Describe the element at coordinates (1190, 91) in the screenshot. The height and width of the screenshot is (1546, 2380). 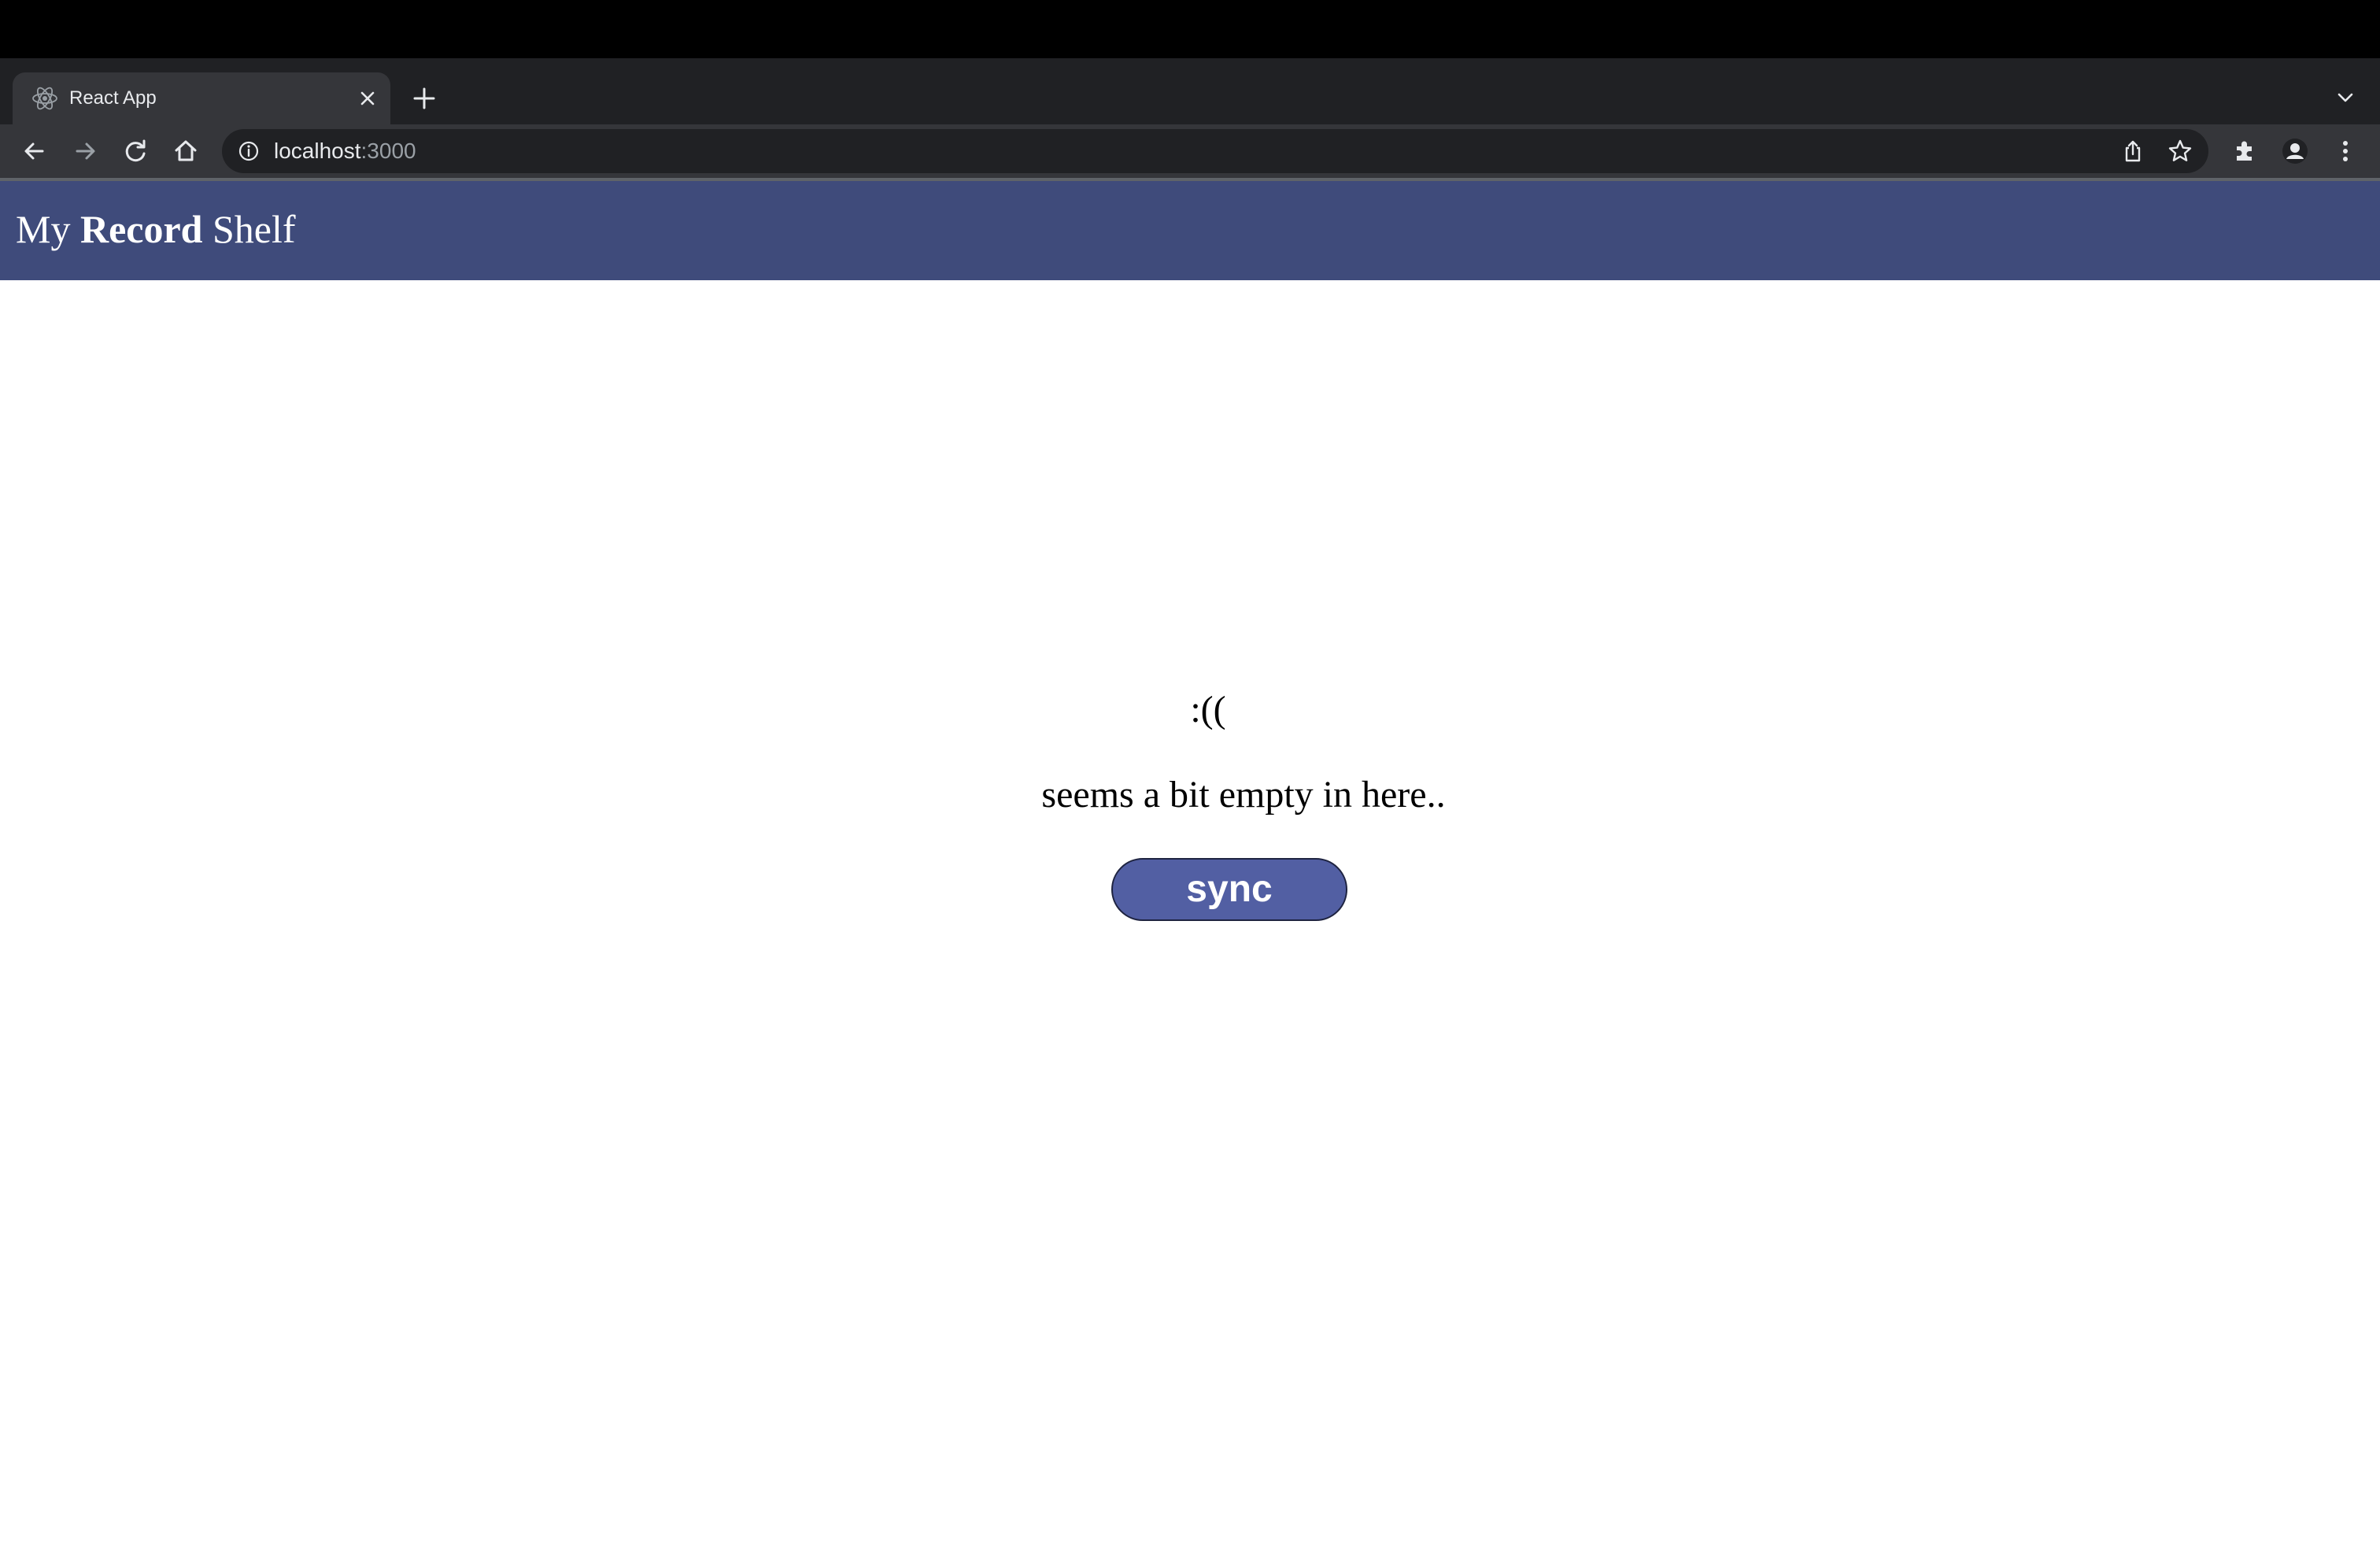
I see `browser-tabstrip: React App` at that location.